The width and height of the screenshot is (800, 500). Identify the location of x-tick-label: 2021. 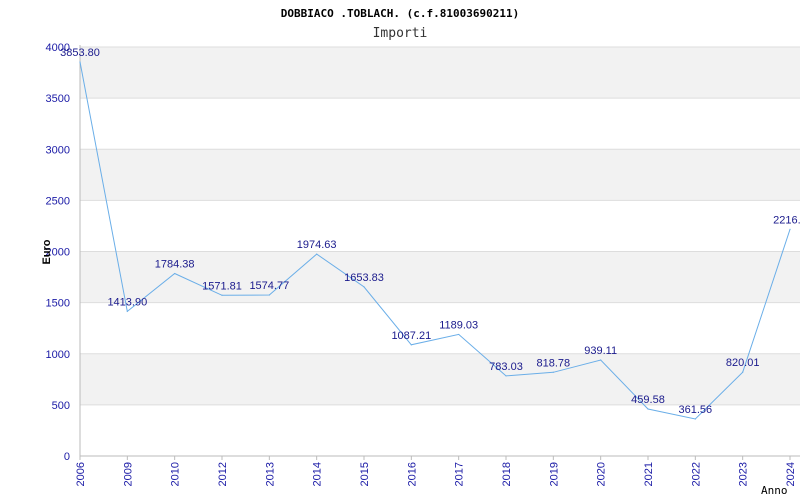
(649, 474).